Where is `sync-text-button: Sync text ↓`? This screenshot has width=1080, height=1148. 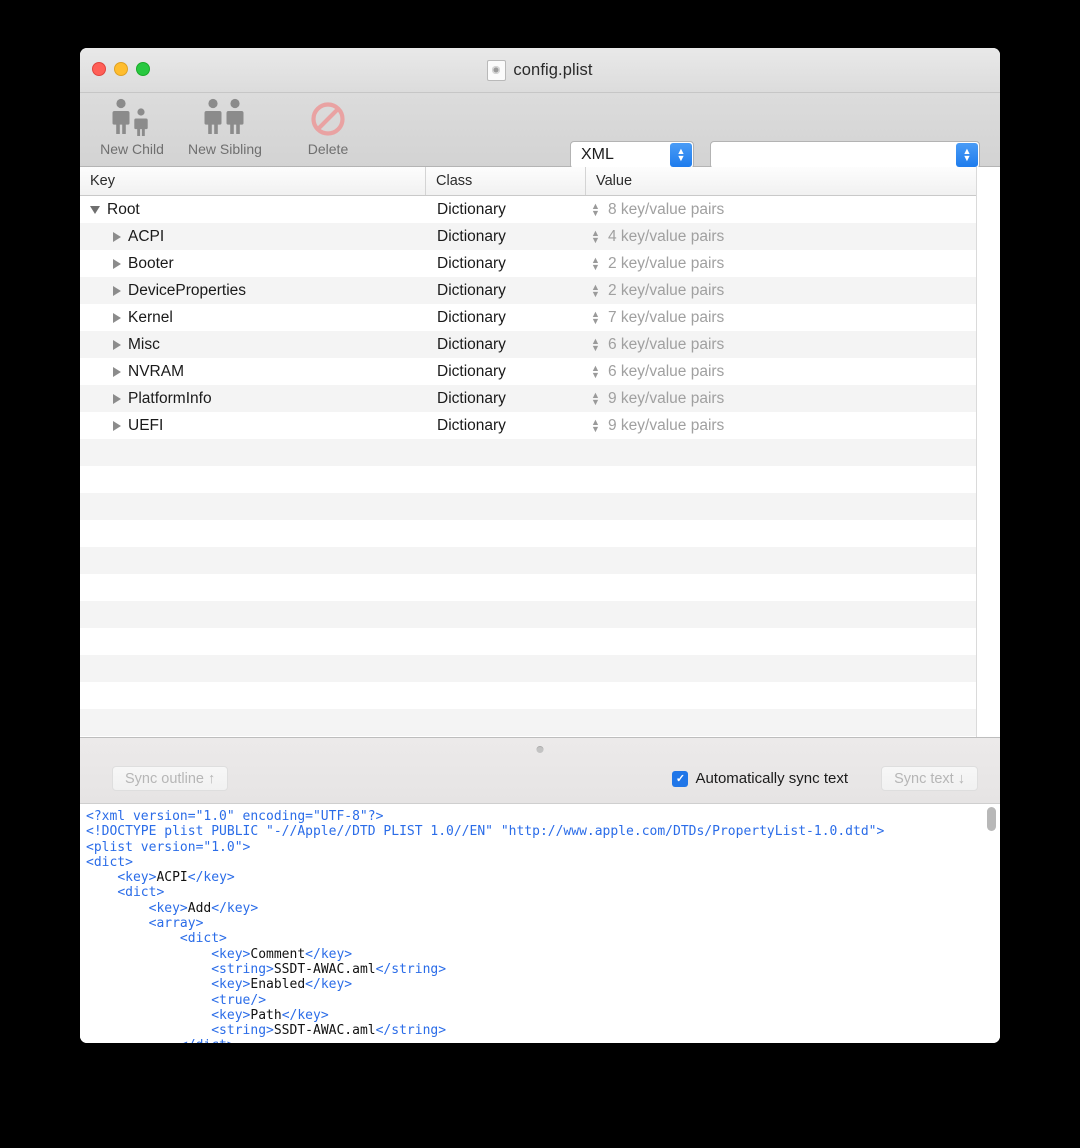 sync-text-button: Sync text ↓ is located at coordinates (929, 778).